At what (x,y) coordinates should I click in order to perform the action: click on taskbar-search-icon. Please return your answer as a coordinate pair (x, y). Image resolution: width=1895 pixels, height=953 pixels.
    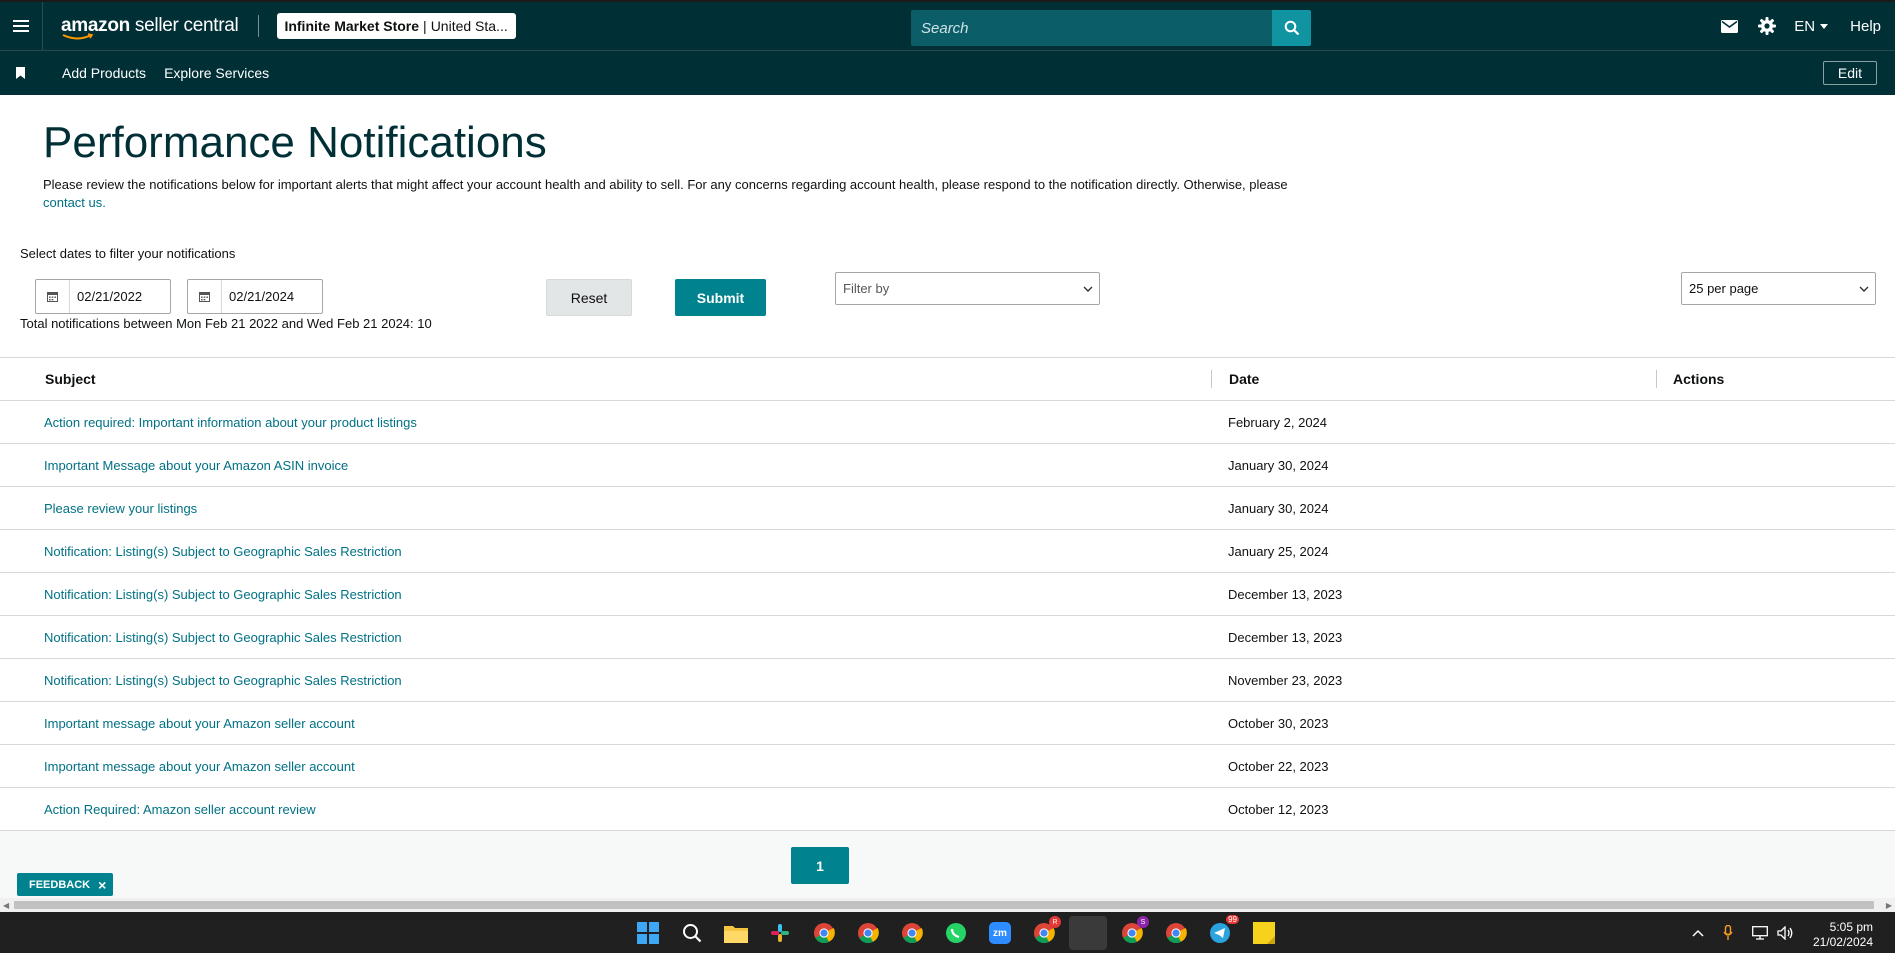
    Looking at the image, I should click on (692, 933).